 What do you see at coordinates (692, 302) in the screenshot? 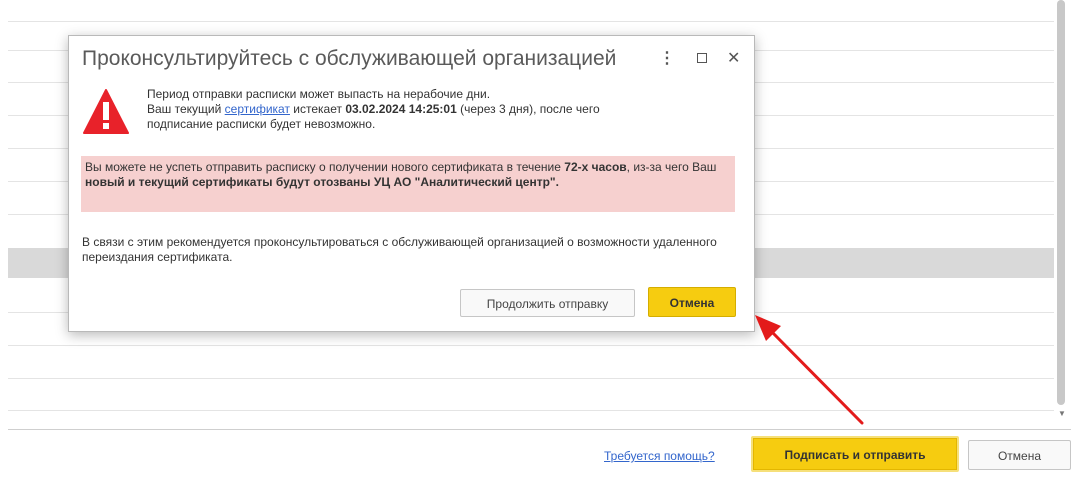
I see `dialog-cancel-button: Отмена` at bounding box center [692, 302].